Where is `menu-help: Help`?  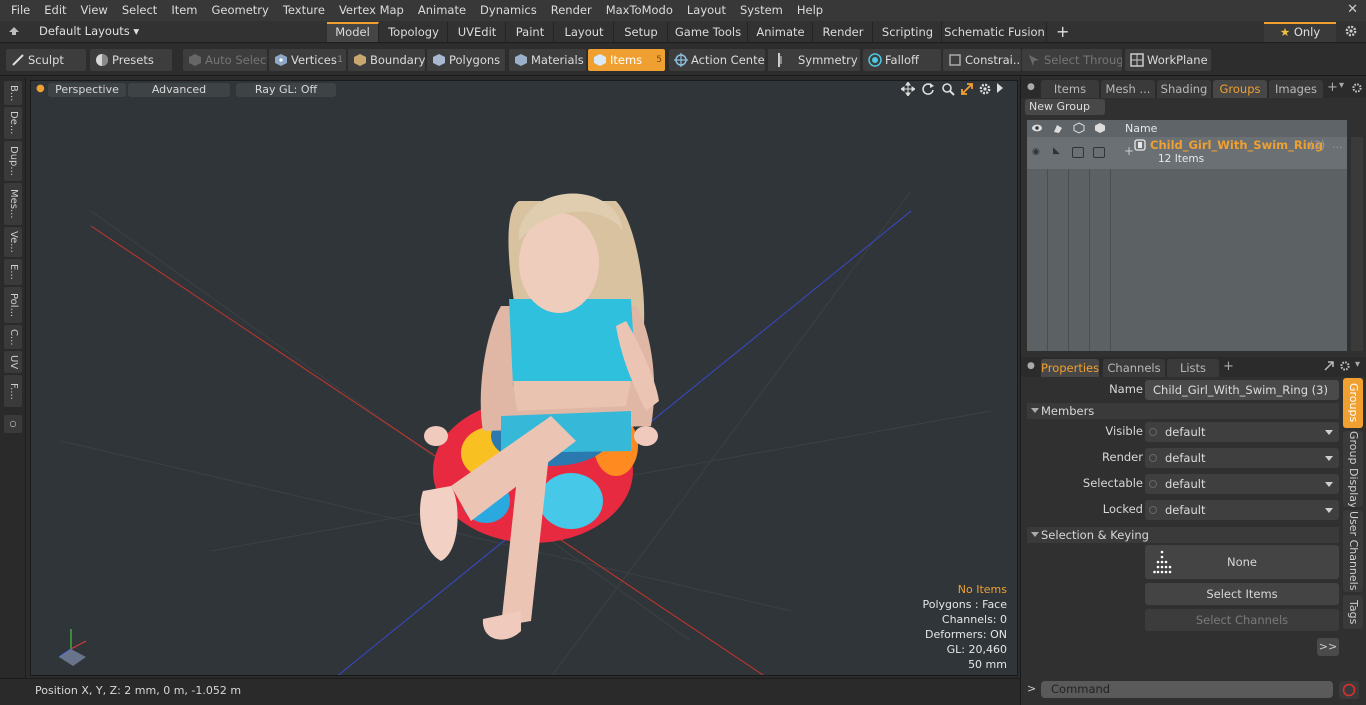
menu-help: Help is located at coordinates (810, 10).